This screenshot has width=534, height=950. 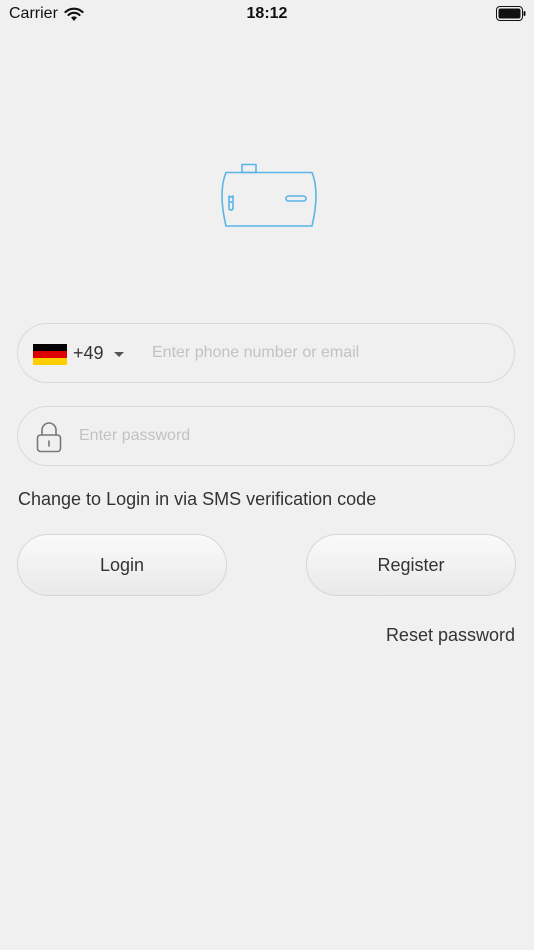 I want to click on country-code: +49, so click(x=88, y=353).